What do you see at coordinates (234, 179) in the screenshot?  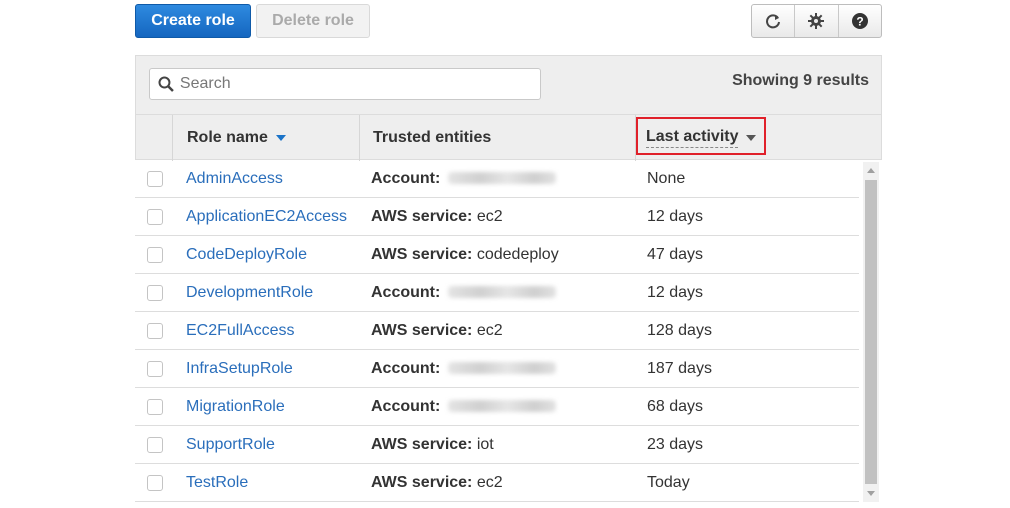 I see `role-name-link: AdminAccess` at bounding box center [234, 179].